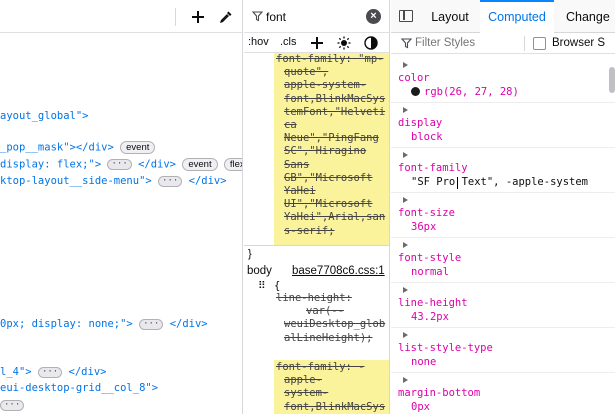 This screenshot has height=414, width=615. What do you see at coordinates (258, 42) in the screenshot?
I see `hov-toggle: :hov` at bounding box center [258, 42].